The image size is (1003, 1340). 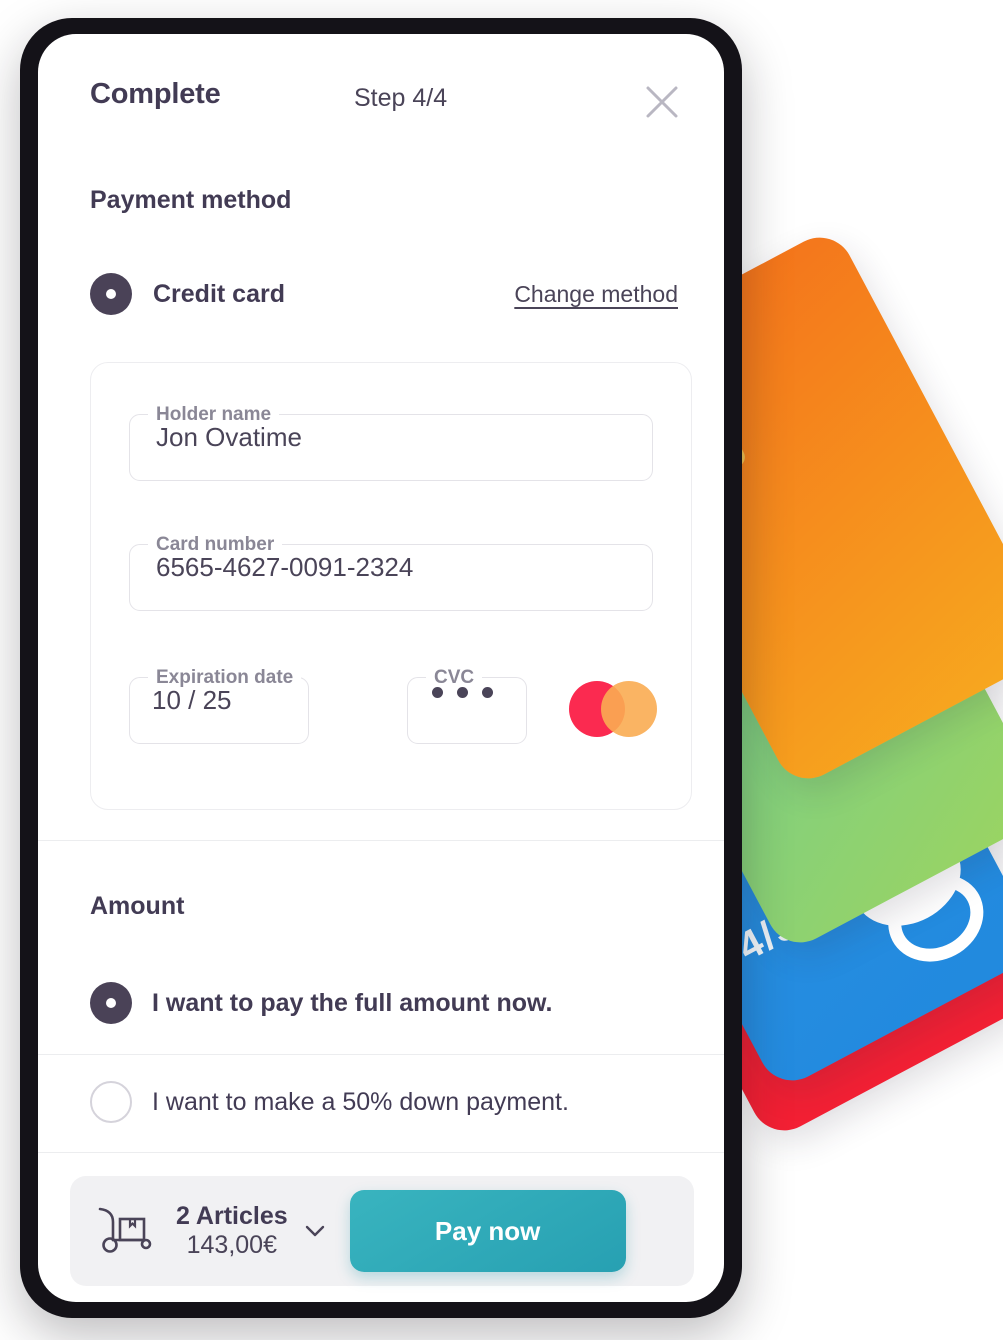 I want to click on amount-option-down-payment-label: I want to make a 50% down payment., so click(x=360, y=1101).